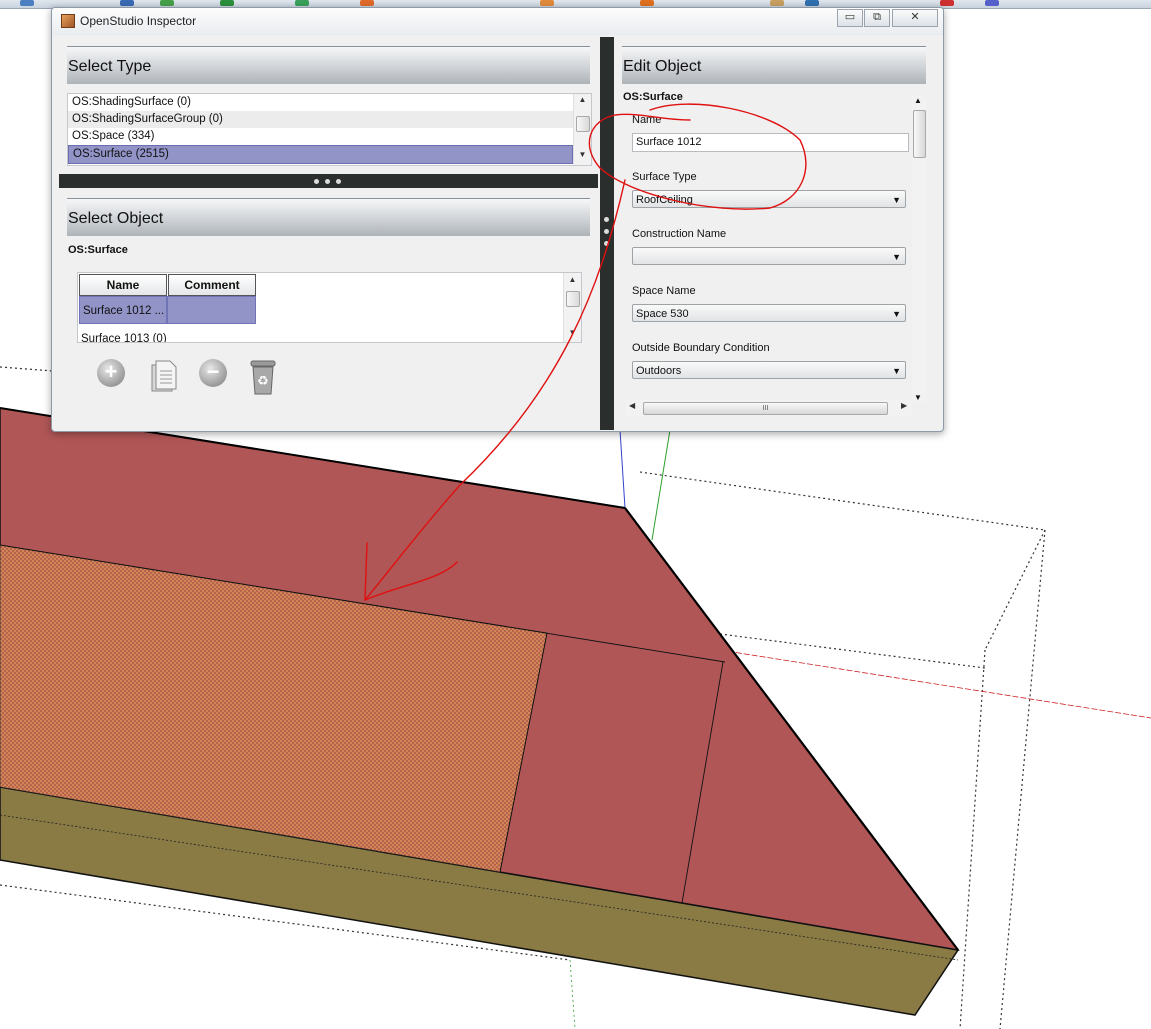 The image size is (1151, 1029). I want to click on outside-boundary-condition-label: Outside Boundary Condition, so click(701, 348).